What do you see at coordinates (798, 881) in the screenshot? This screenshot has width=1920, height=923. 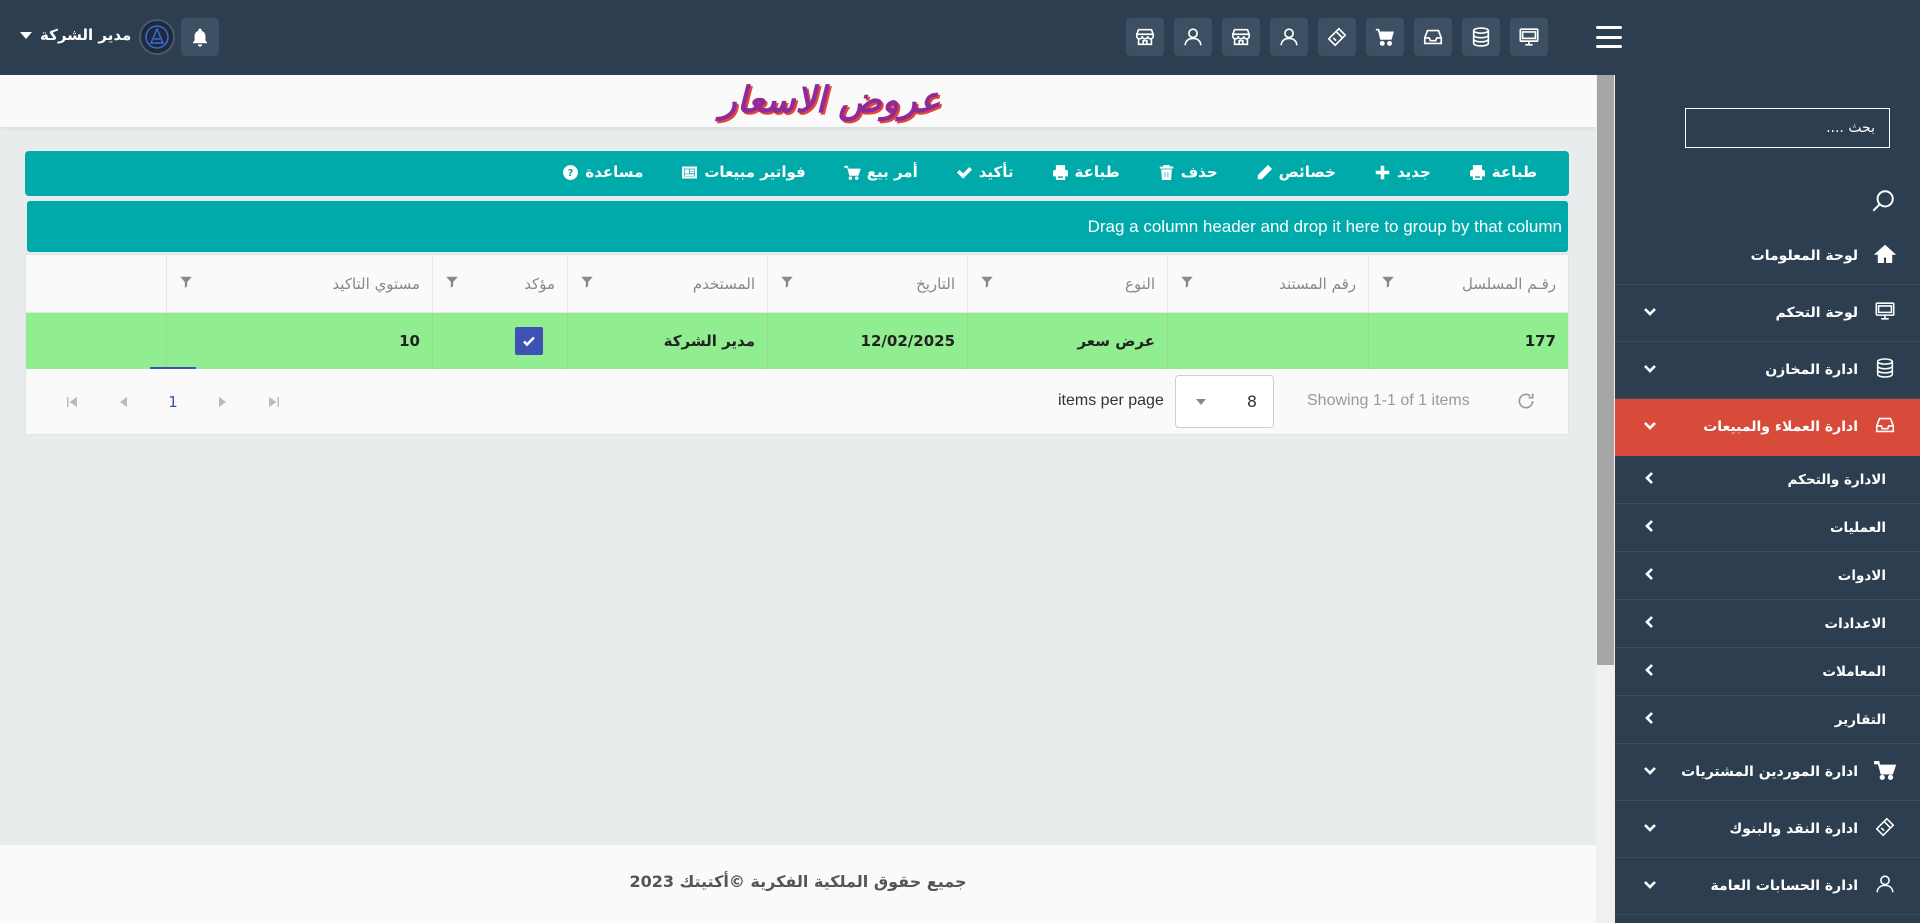 I see `copyright-text: جميع حقوق الملكية الفكرية ©أكتيتك 2023` at bounding box center [798, 881].